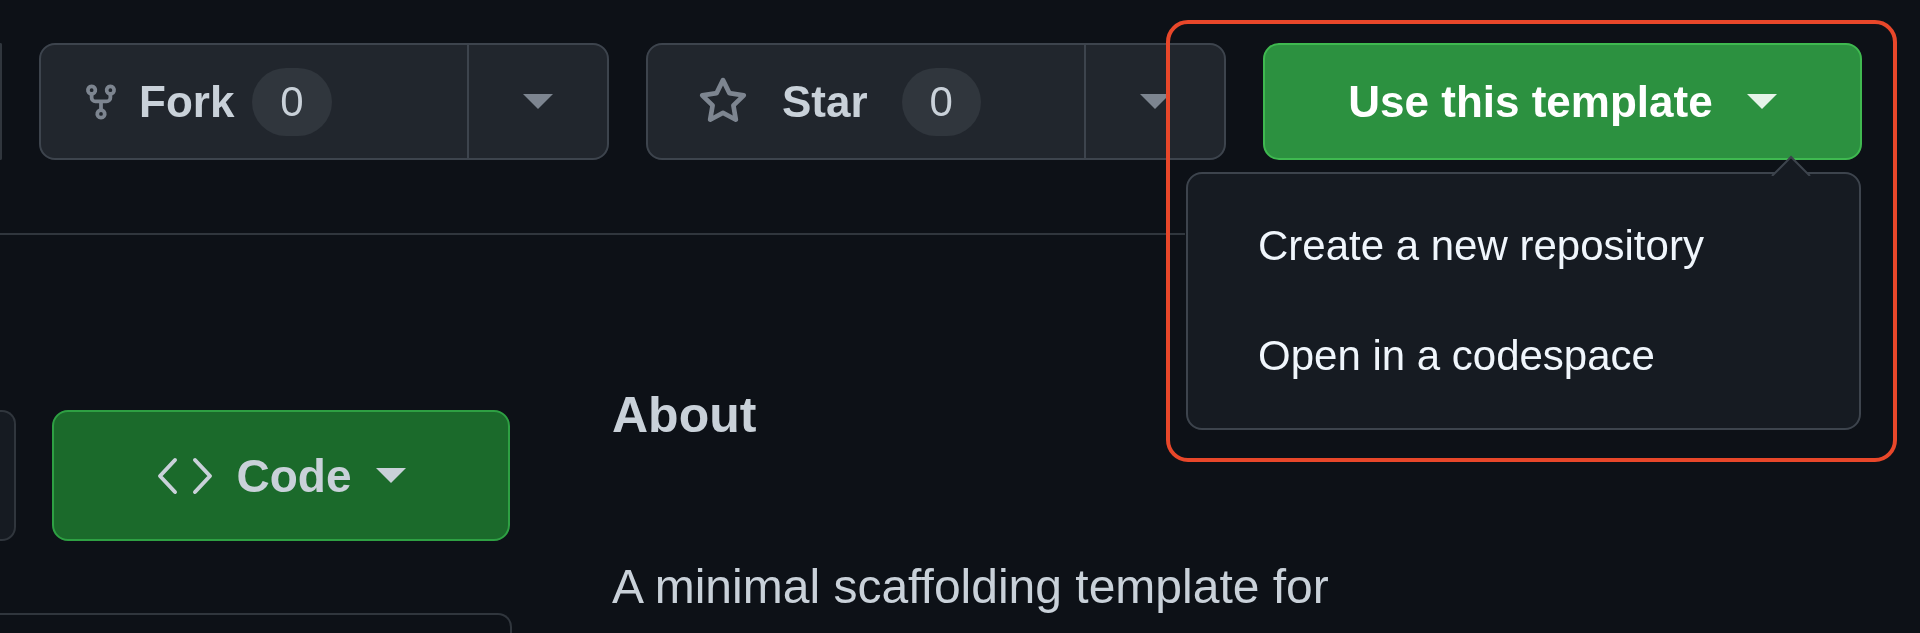 This screenshot has width=1920, height=633. Describe the element at coordinates (184, 475) in the screenshot. I see `code-icon` at that location.